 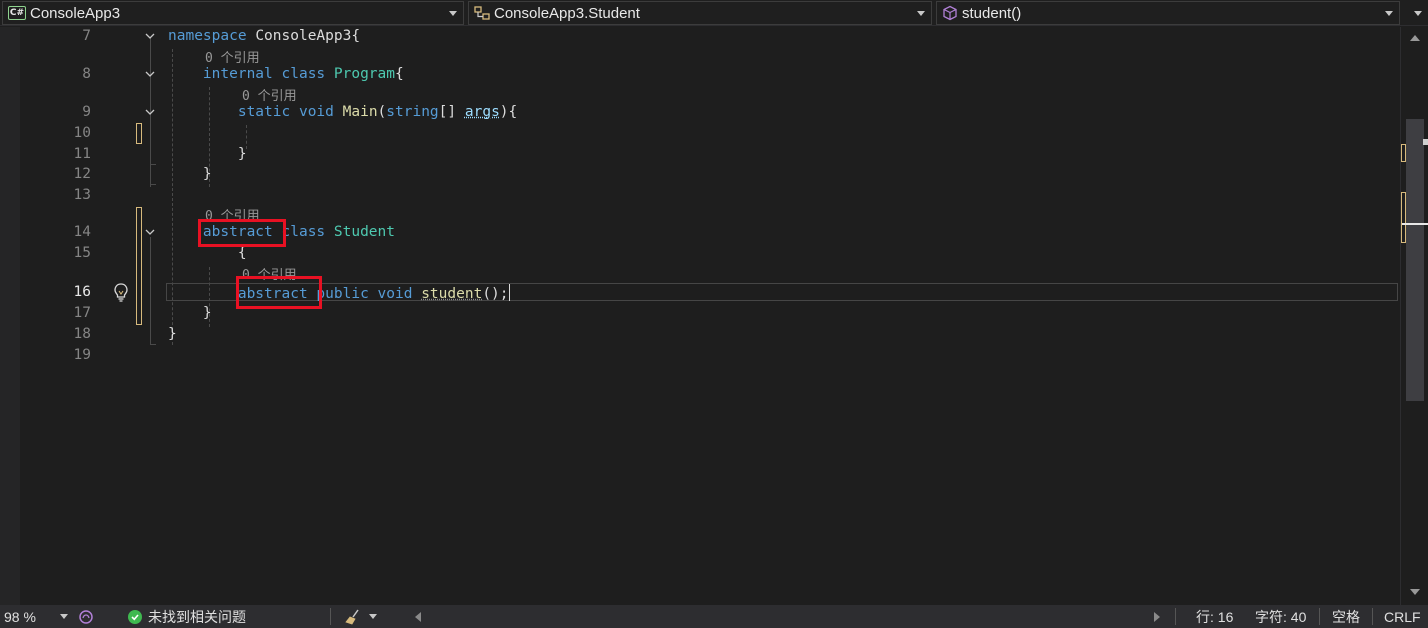 I want to click on line-ending-indicator: CRLF, so click(x=1402, y=616).